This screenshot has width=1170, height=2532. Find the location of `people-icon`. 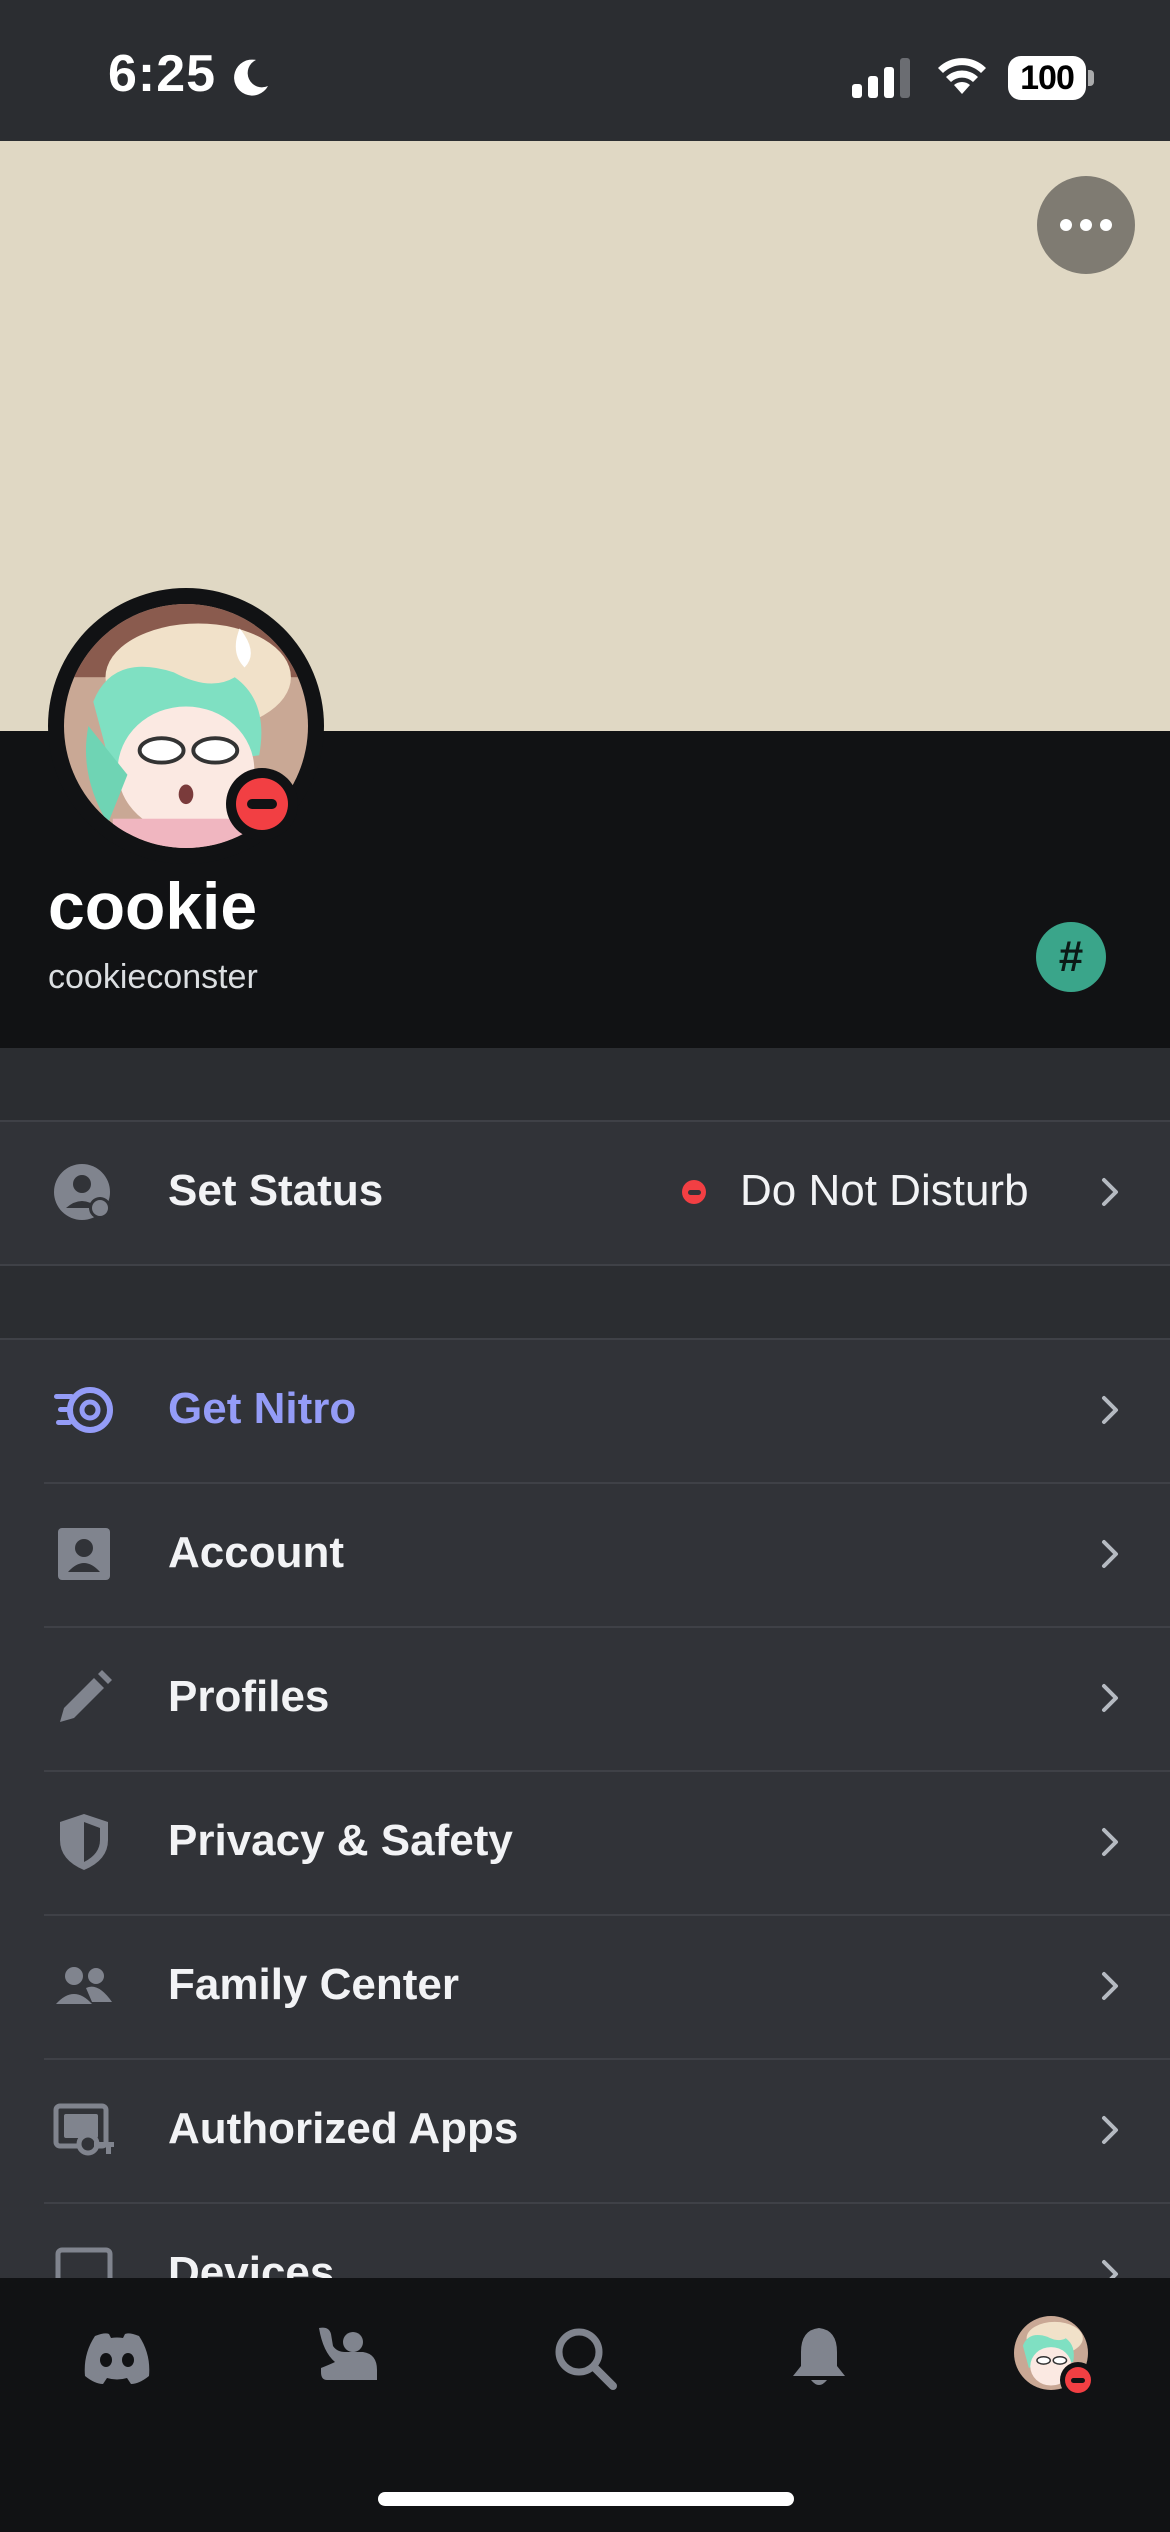

people-icon is located at coordinates (84, 1986).